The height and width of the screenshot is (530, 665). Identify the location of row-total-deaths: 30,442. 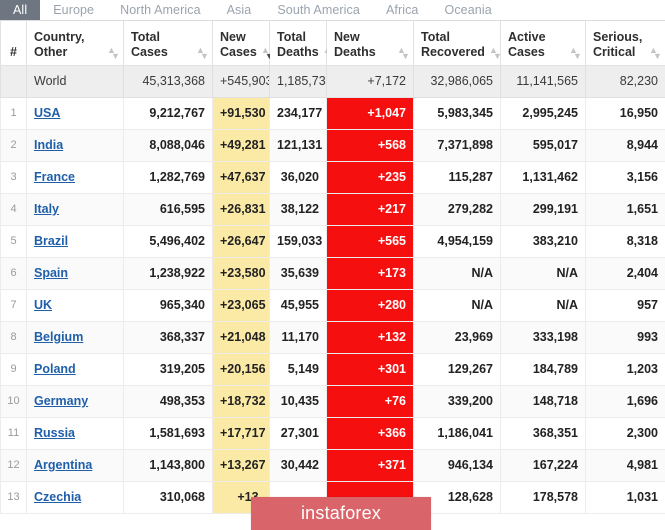
(298, 465).